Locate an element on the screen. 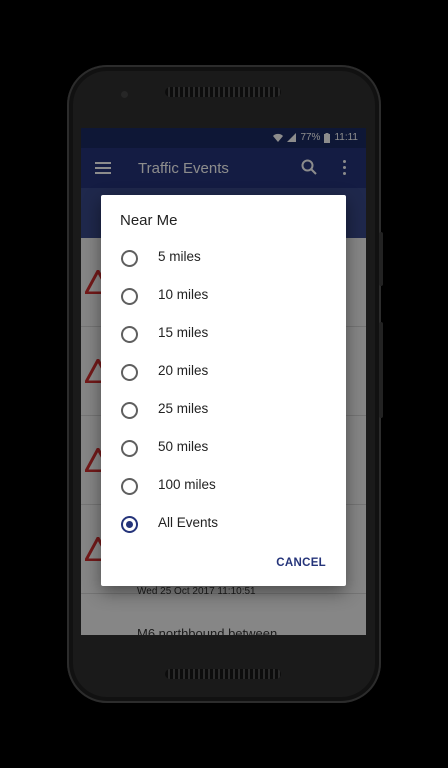 This screenshot has width=448, height=768. earpiece-speaker is located at coordinates (223, 92).